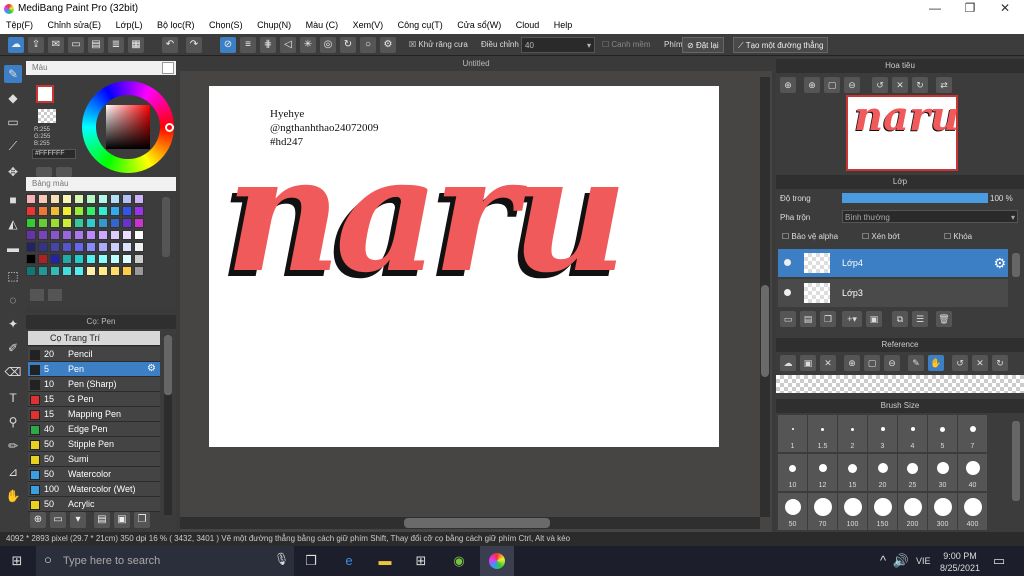 The width and height of the screenshot is (1024, 576). I want to click on palette-scrollbar, so click(166, 227).